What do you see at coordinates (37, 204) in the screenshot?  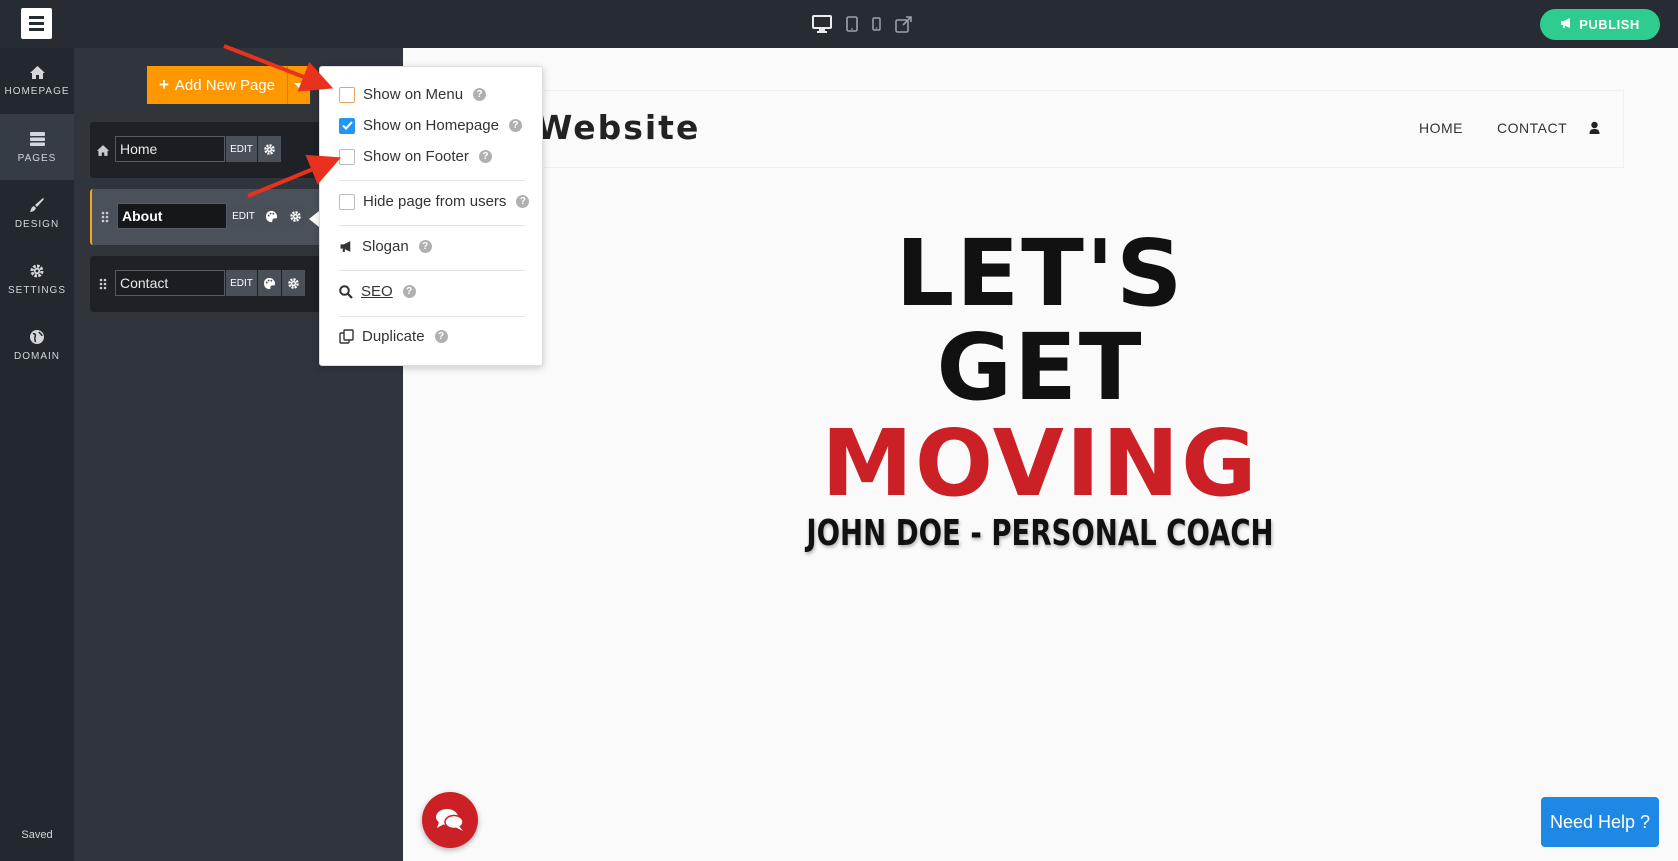 I see `brush-icon` at bounding box center [37, 204].